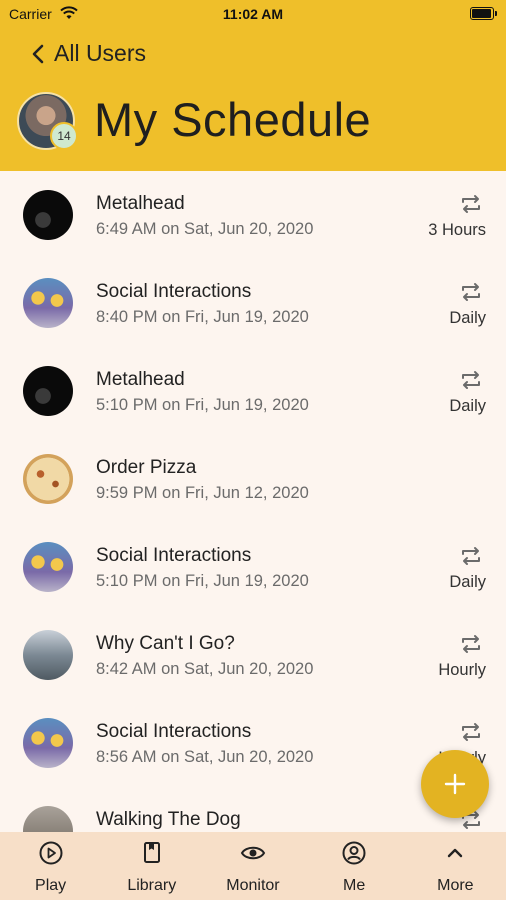  What do you see at coordinates (51, 885) in the screenshot?
I see `tab-label: Play` at bounding box center [51, 885].